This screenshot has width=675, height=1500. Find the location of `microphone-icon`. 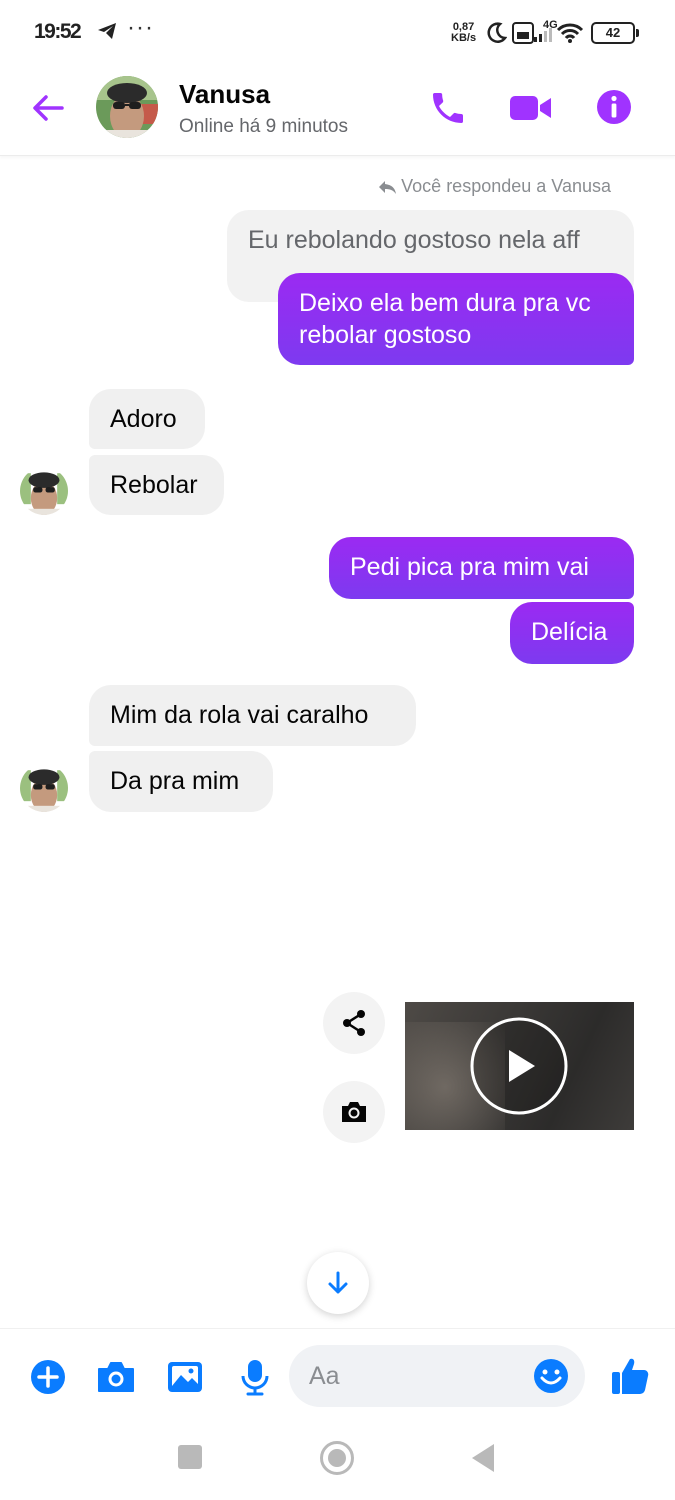

microphone-icon is located at coordinates (255, 1378).